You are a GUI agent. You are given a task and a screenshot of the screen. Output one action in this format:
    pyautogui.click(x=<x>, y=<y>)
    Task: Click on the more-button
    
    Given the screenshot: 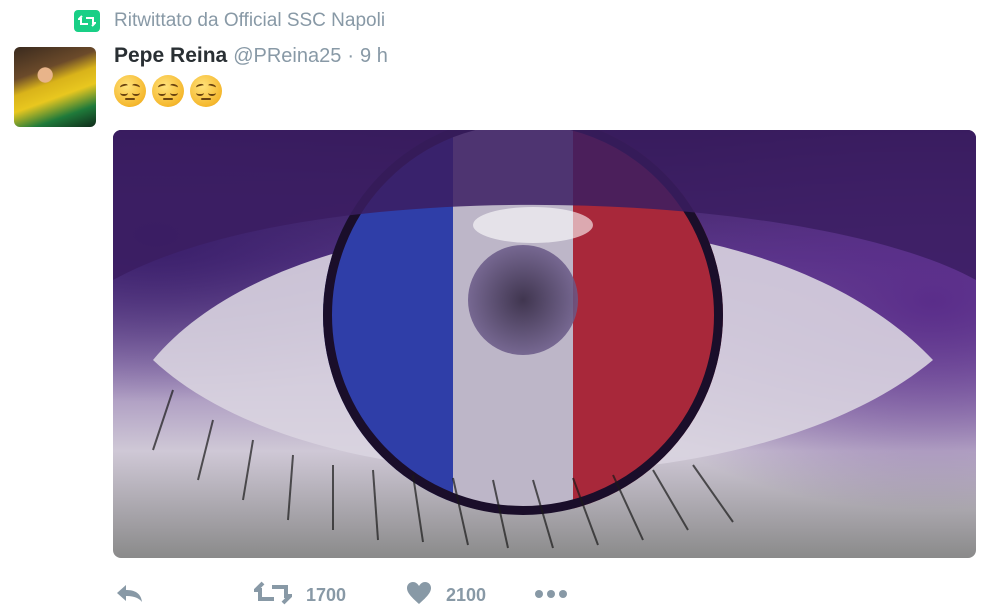 What is the action you would take?
    pyautogui.click(x=551, y=595)
    